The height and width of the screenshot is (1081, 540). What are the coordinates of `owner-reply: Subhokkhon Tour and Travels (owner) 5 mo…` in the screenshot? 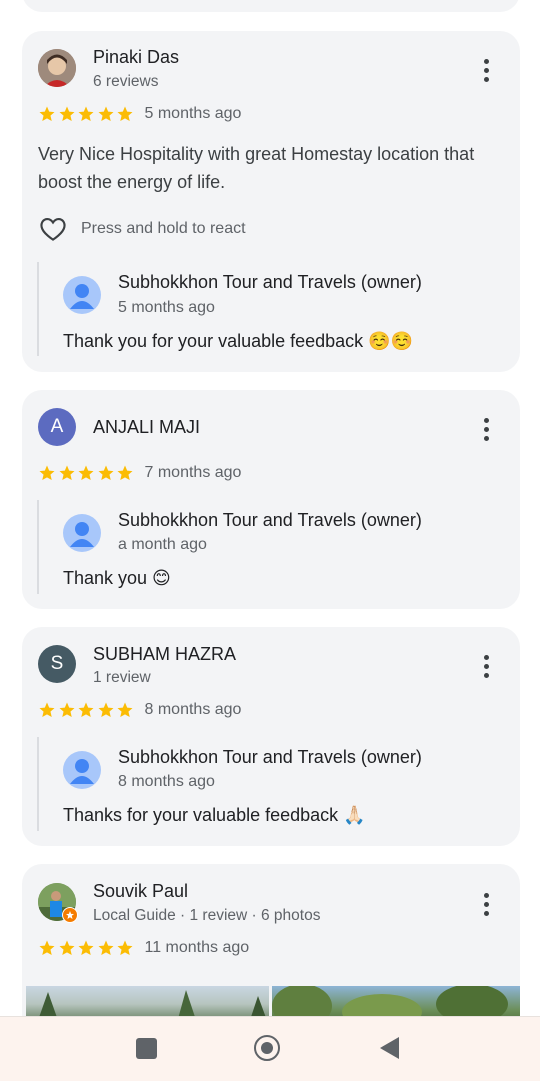 It's located at (268, 309).